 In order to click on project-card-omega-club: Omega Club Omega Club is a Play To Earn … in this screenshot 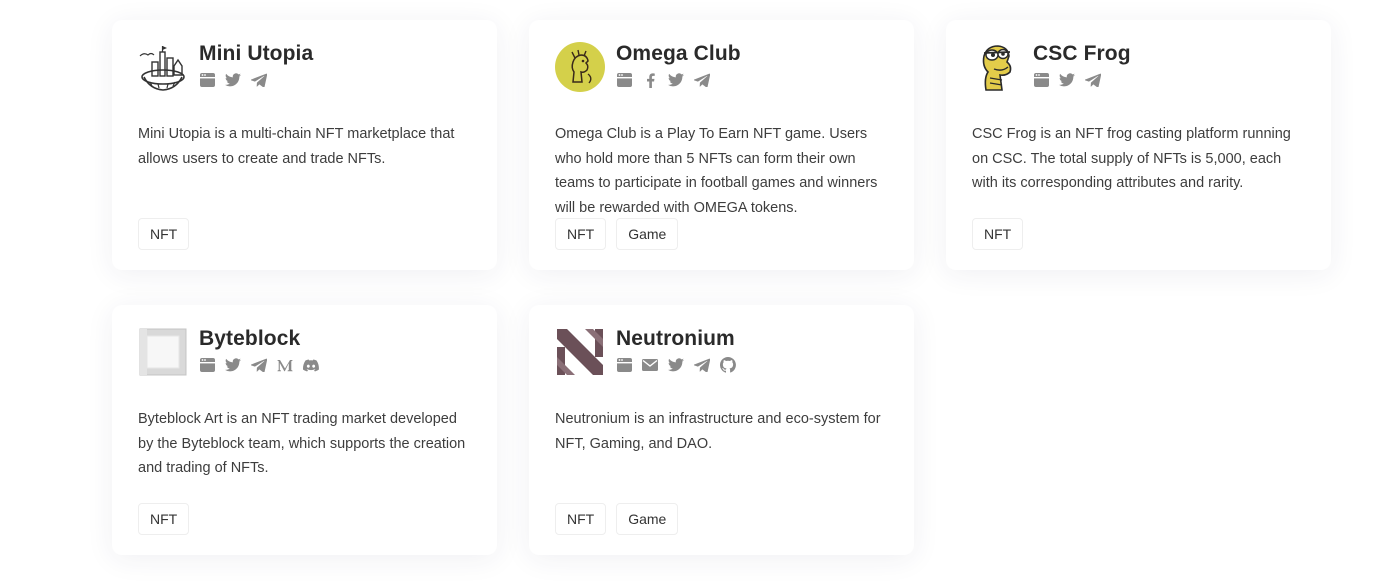, I will do `click(721, 145)`.